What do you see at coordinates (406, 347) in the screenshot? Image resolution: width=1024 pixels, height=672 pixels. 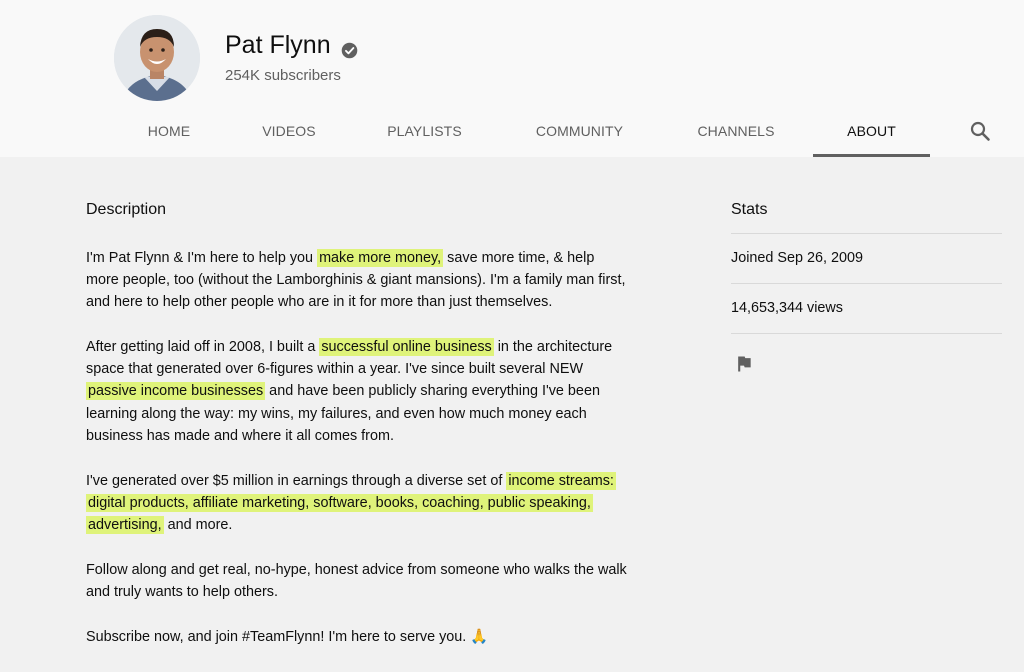 I see `highlighted-text: successful online business` at bounding box center [406, 347].